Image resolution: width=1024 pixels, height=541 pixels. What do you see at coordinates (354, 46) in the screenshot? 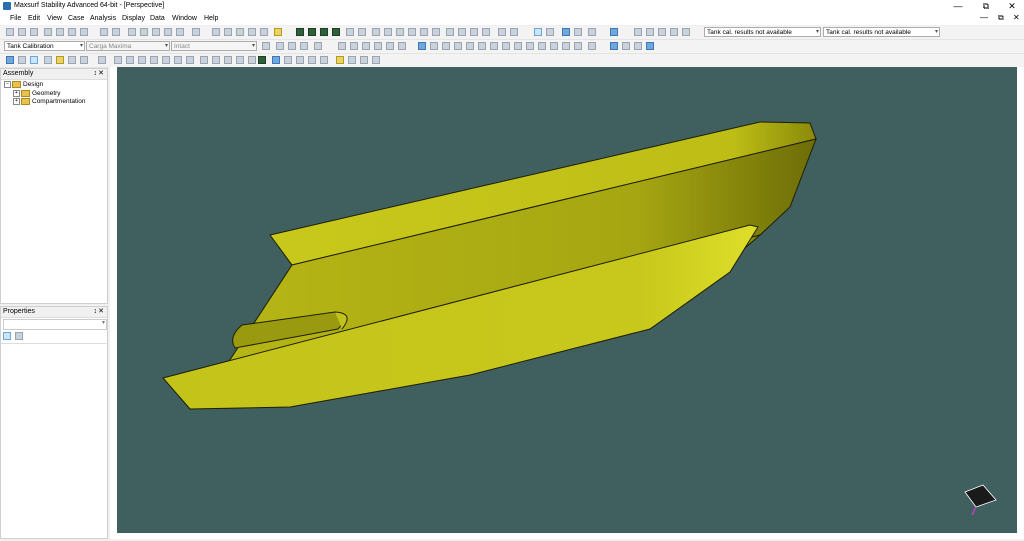
I see `shape-2-icon` at bounding box center [354, 46].